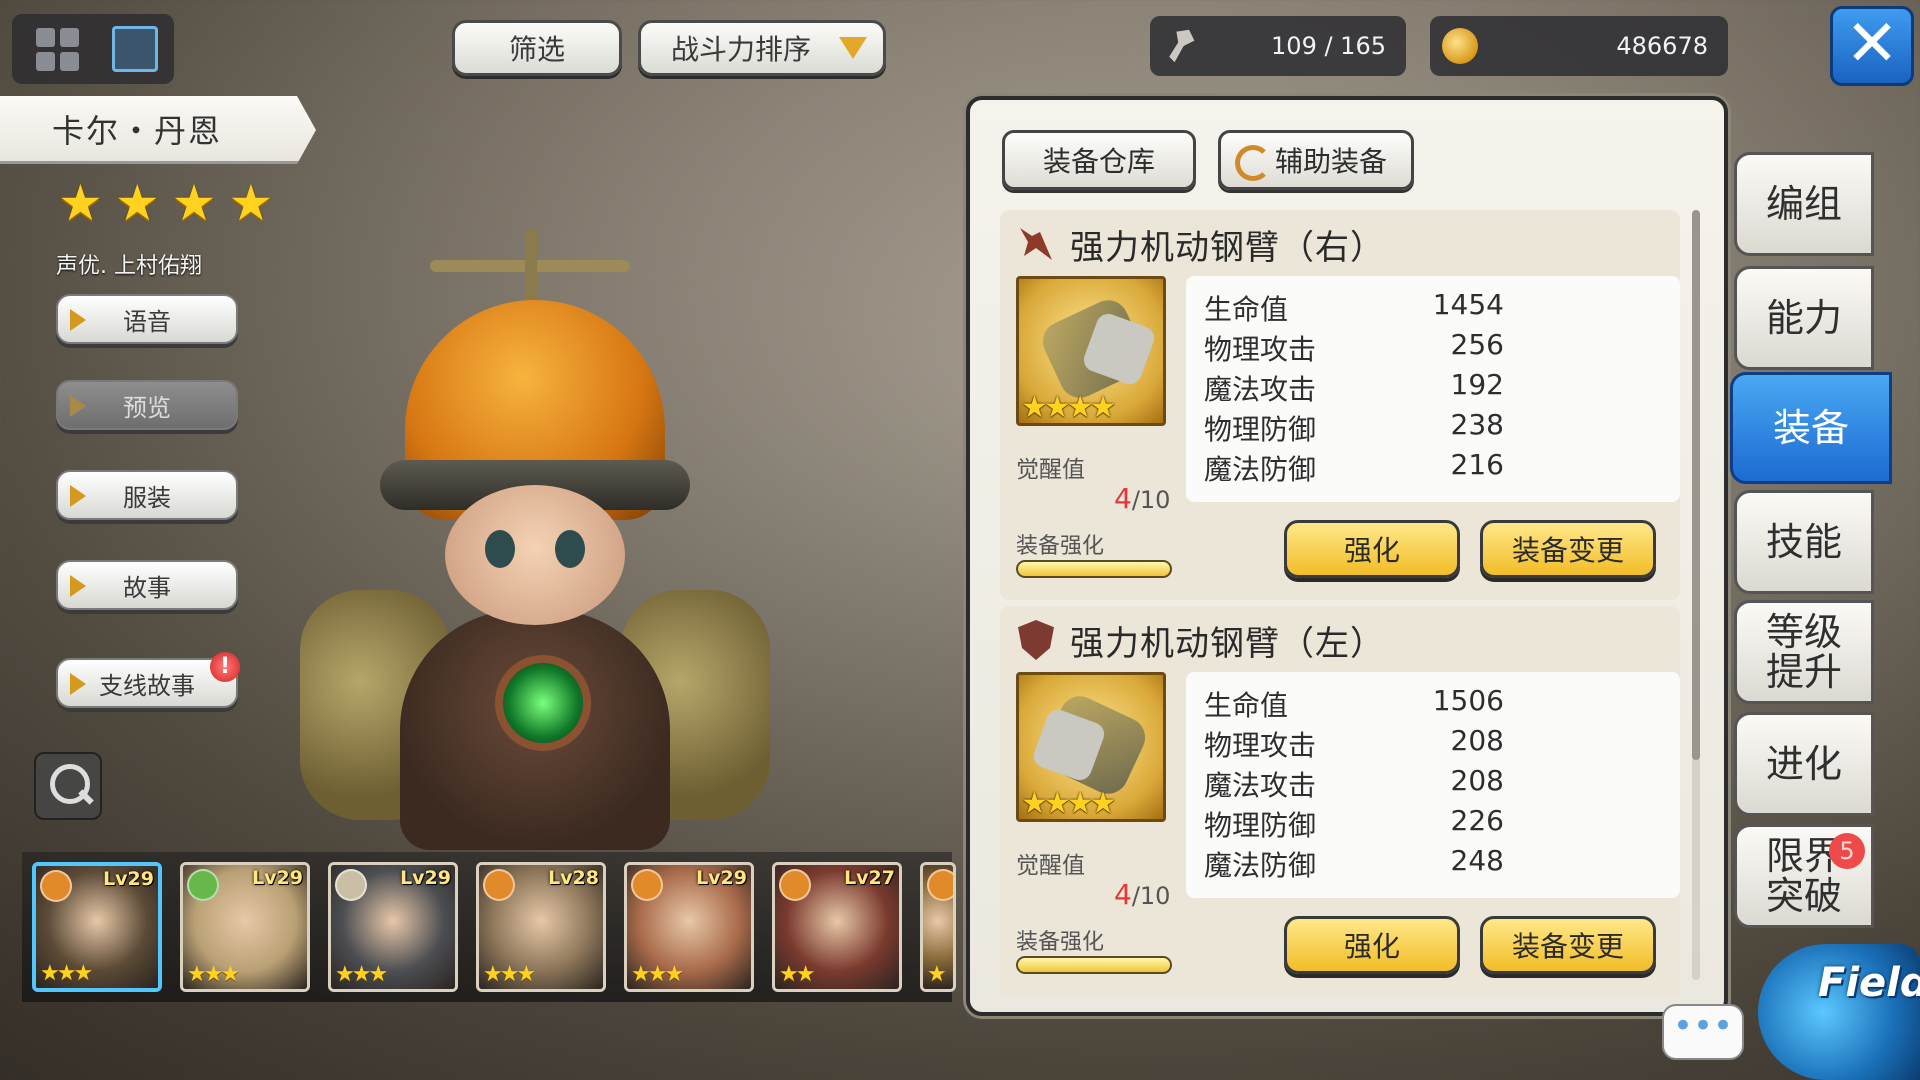 This screenshot has height=1080, width=1920. I want to click on stamina-display: 109 / 165, so click(1278, 46).